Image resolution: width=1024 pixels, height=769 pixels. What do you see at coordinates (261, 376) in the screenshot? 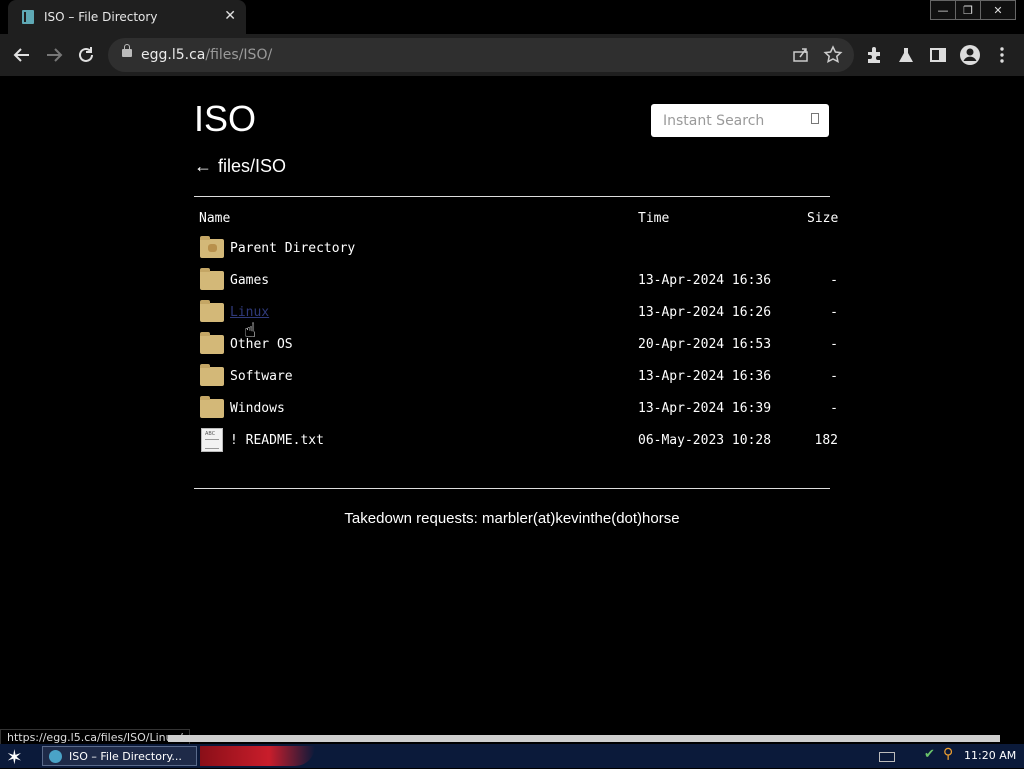
I see `entry-link: Software` at bounding box center [261, 376].